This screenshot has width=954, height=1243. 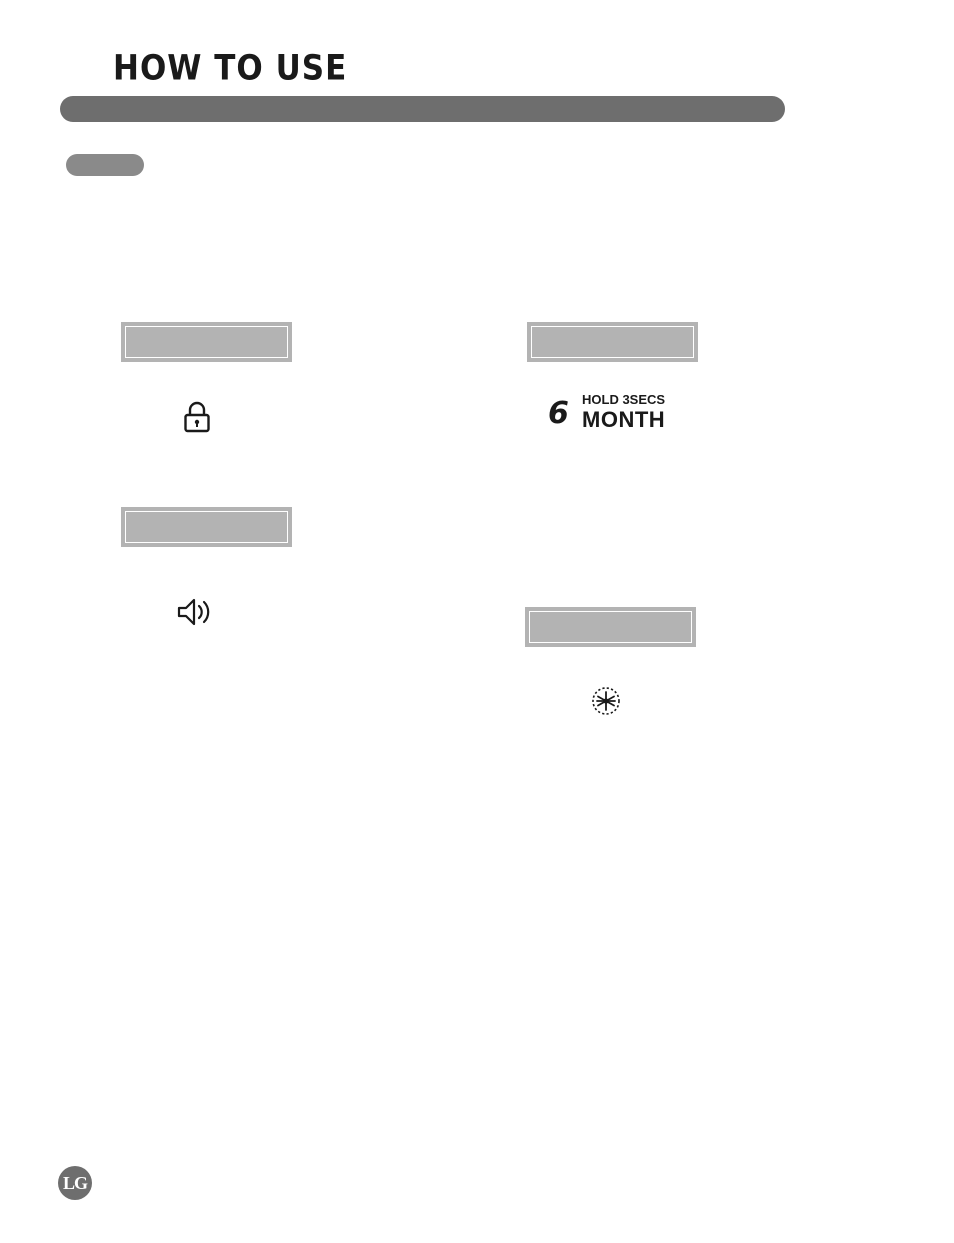 I want to click on feature-label-box-sound, so click(x=206, y=527).